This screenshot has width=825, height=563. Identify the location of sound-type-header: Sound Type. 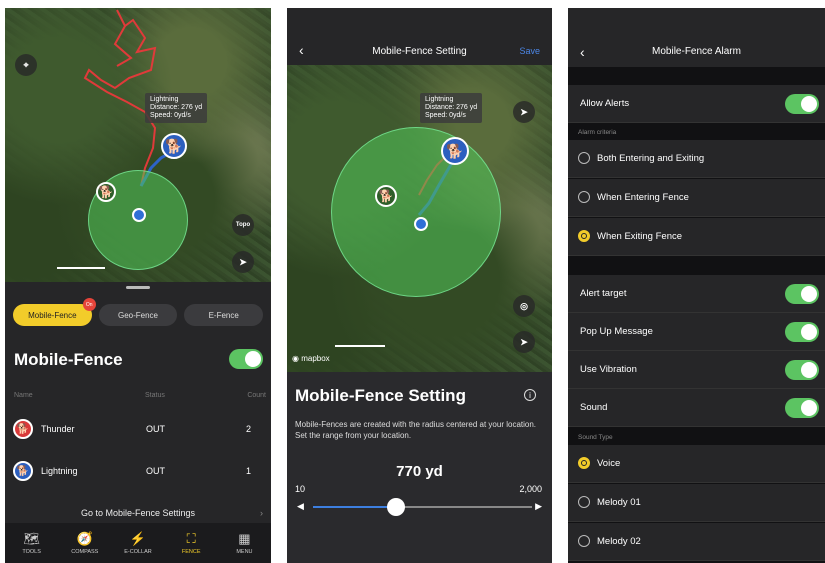
(595, 437).